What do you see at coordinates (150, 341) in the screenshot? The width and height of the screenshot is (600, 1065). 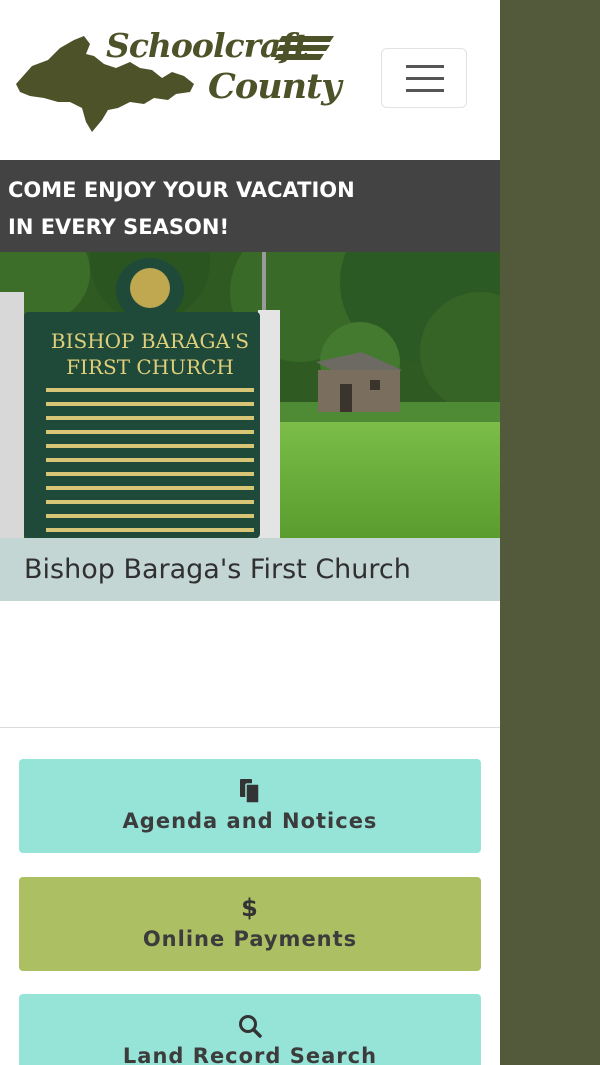 I see `sign-title-1: BISHOP BARAGA'S` at bounding box center [150, 341].